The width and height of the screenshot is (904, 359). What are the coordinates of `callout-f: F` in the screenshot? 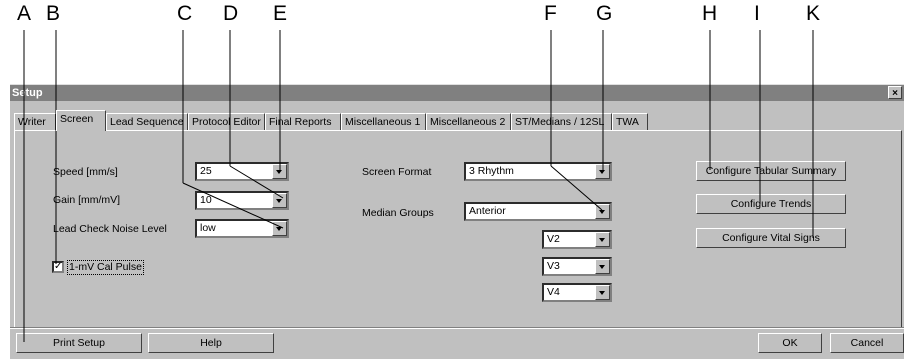 It's located at (550, 13).